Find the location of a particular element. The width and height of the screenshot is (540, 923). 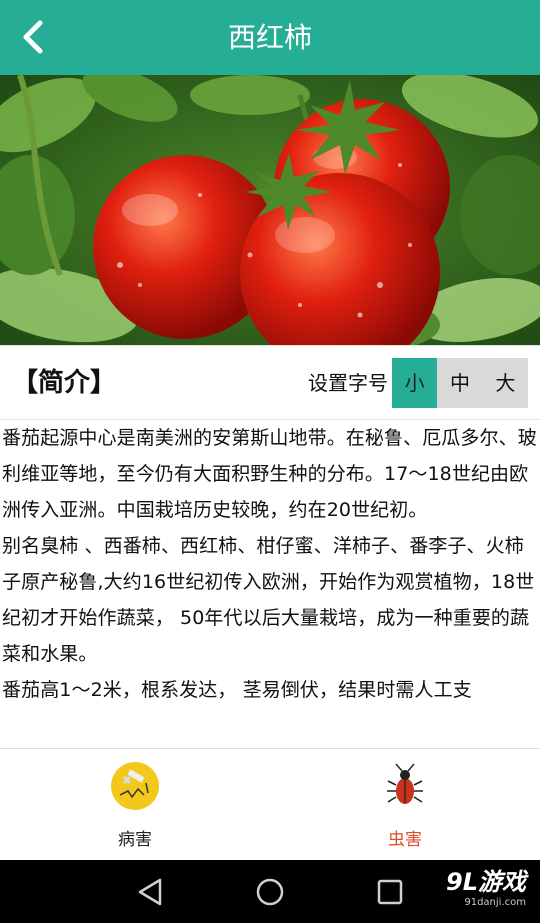

intro-title: 【简介】 is located at coordinates (64, 383).